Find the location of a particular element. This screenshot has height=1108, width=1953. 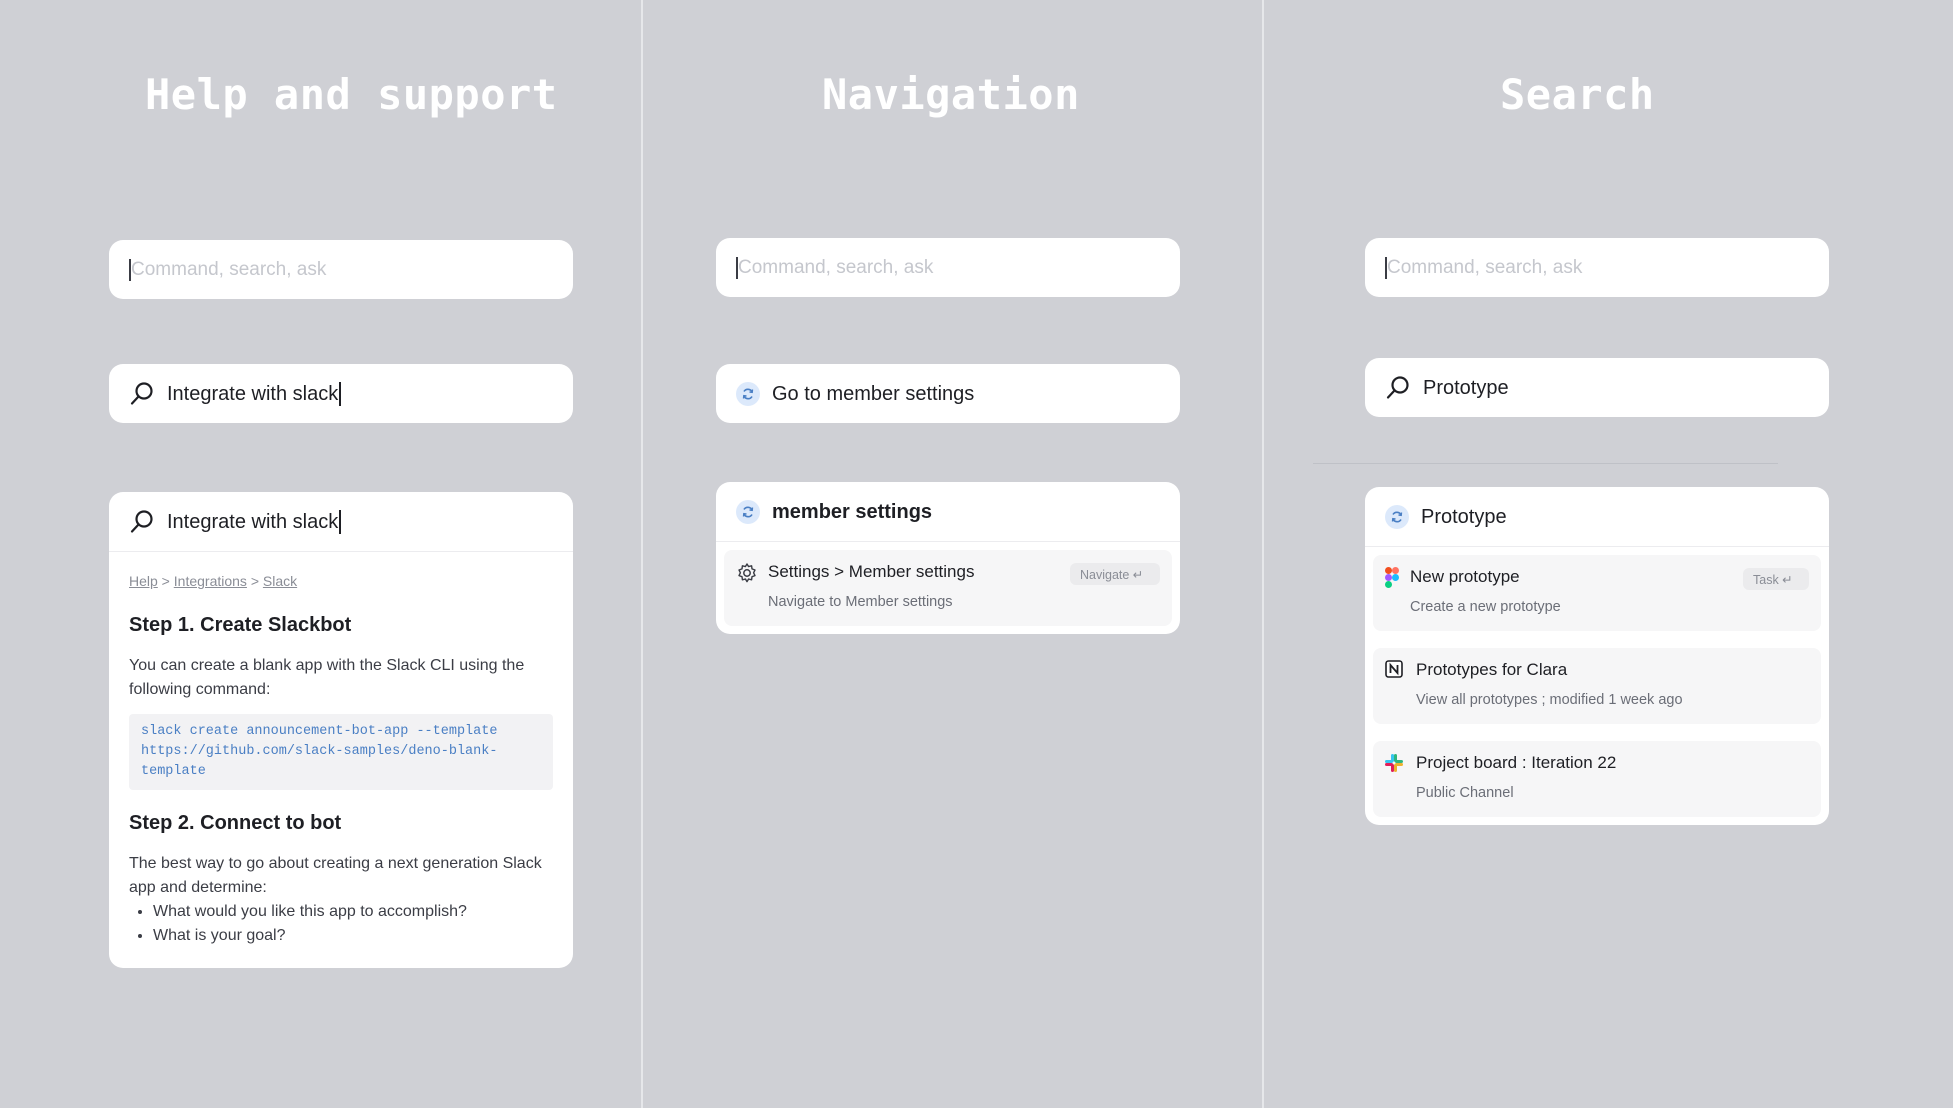

search-query-text: Prototype is located at coordinates (1466, 387).